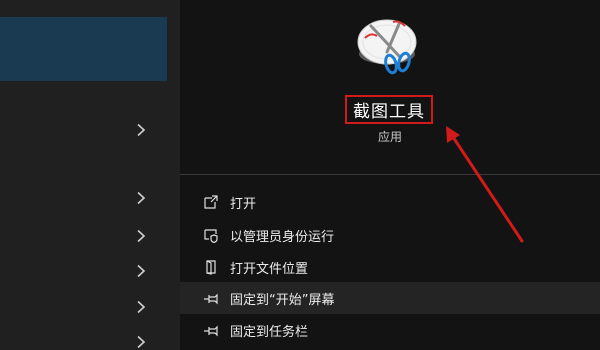 Image resolution: width=600 pixels, height=350 pixels. What do you see at coordinates (389, 137) in the screenshot?
I see `app-type-label: 应用` at bounding box center [389, 137].